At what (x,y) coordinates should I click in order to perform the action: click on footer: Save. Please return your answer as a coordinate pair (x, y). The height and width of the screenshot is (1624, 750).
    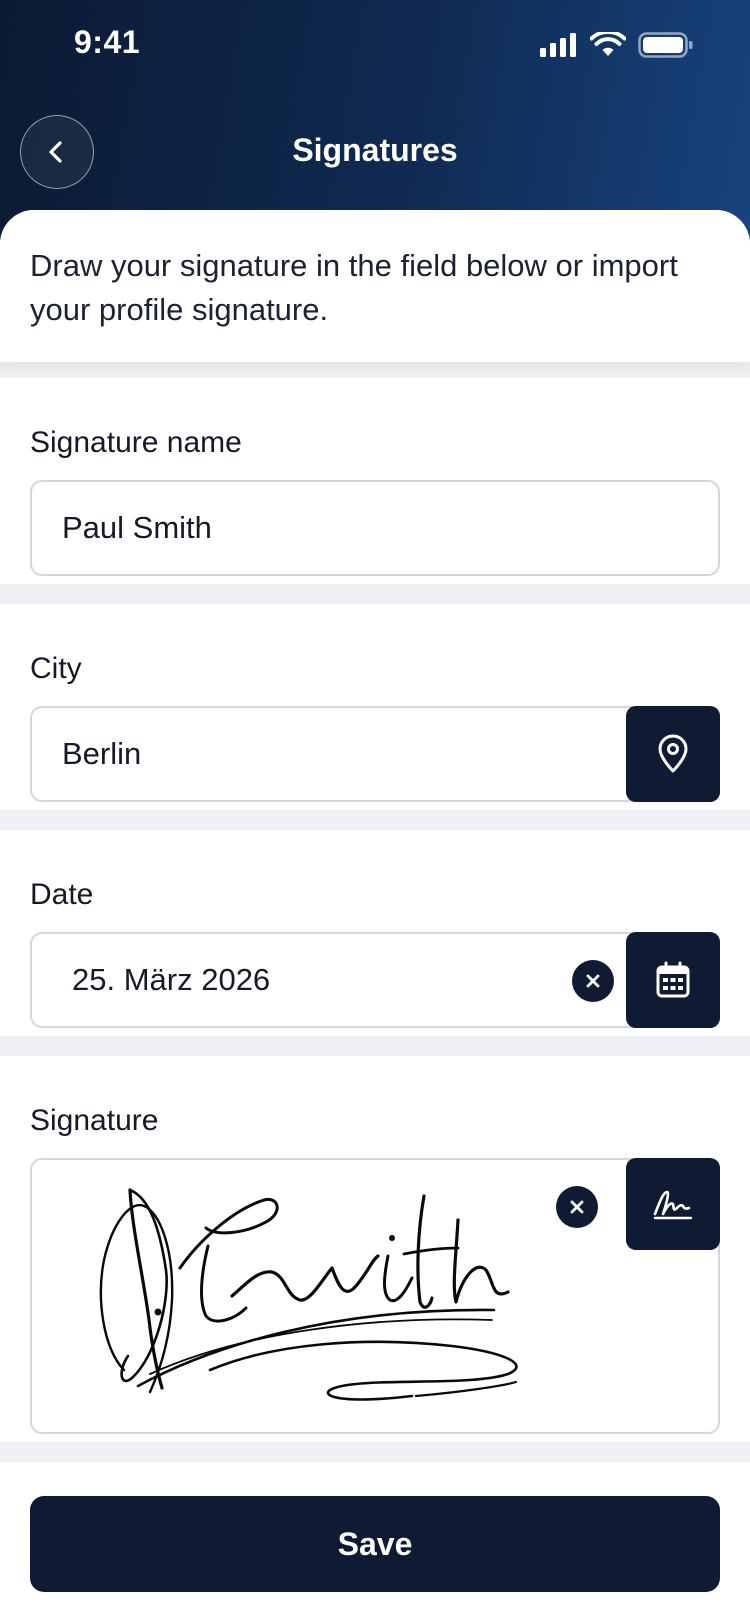
    Looking at the image, I should click on (375, 1543).